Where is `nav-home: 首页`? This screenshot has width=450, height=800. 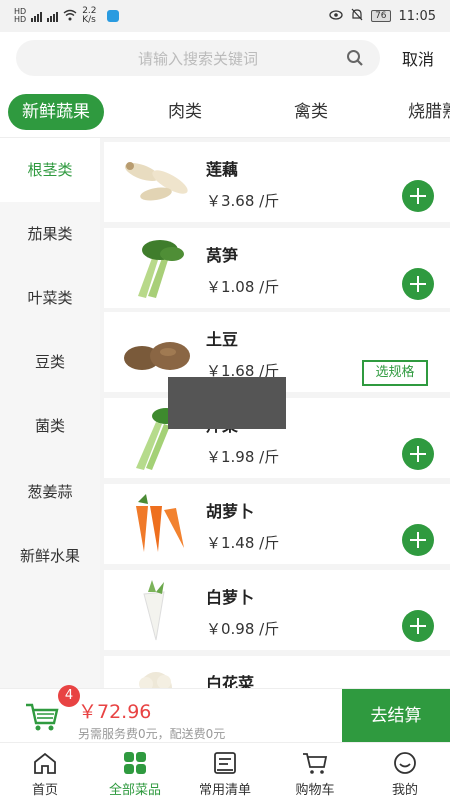
nav-home: 首页 is located at coordinates (45, 771).